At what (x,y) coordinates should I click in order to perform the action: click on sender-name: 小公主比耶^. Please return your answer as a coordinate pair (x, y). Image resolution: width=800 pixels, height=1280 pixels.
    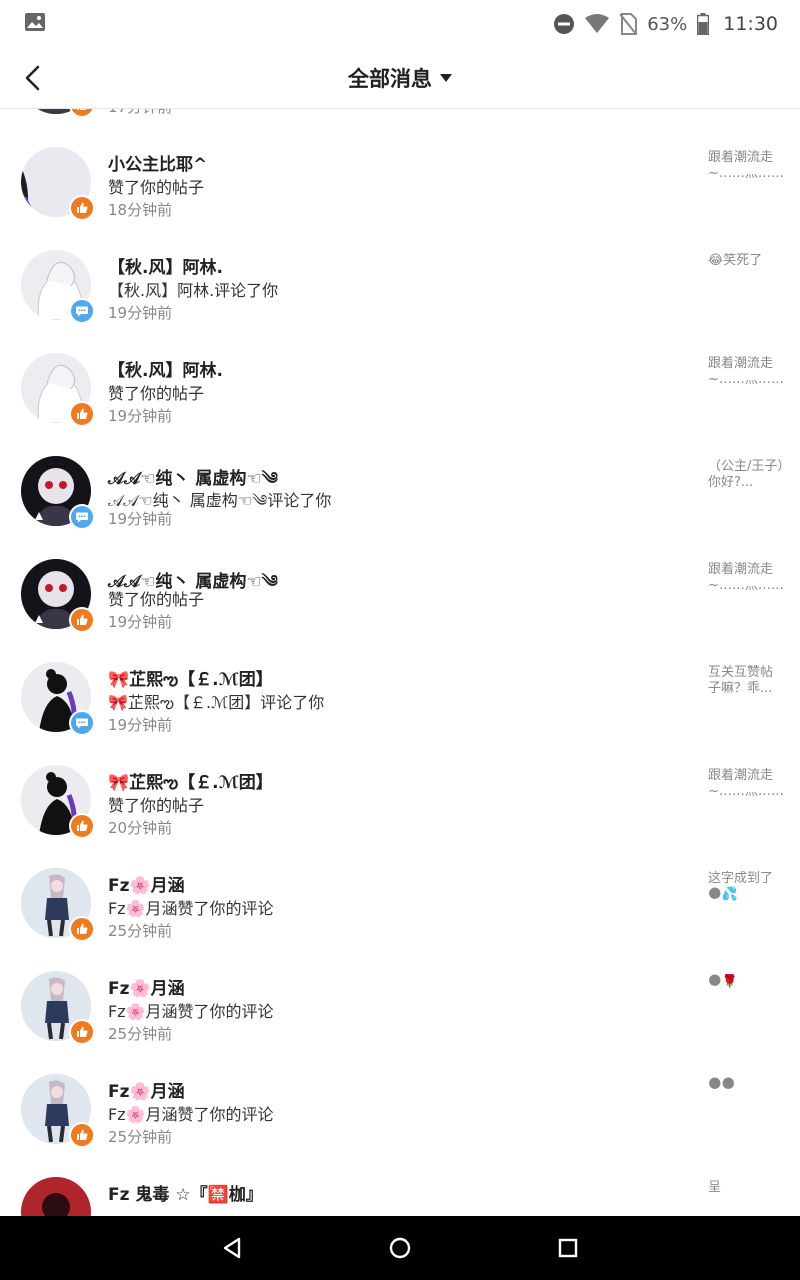
    Looking at the image, I should click on (158, 165).